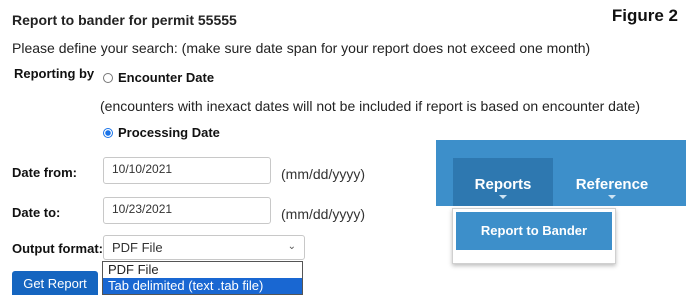  What do you see at coordinates (187, 210) in the screenshot?
I see `date-to-input: 10/23/2021` at bounding box center [187, 210].